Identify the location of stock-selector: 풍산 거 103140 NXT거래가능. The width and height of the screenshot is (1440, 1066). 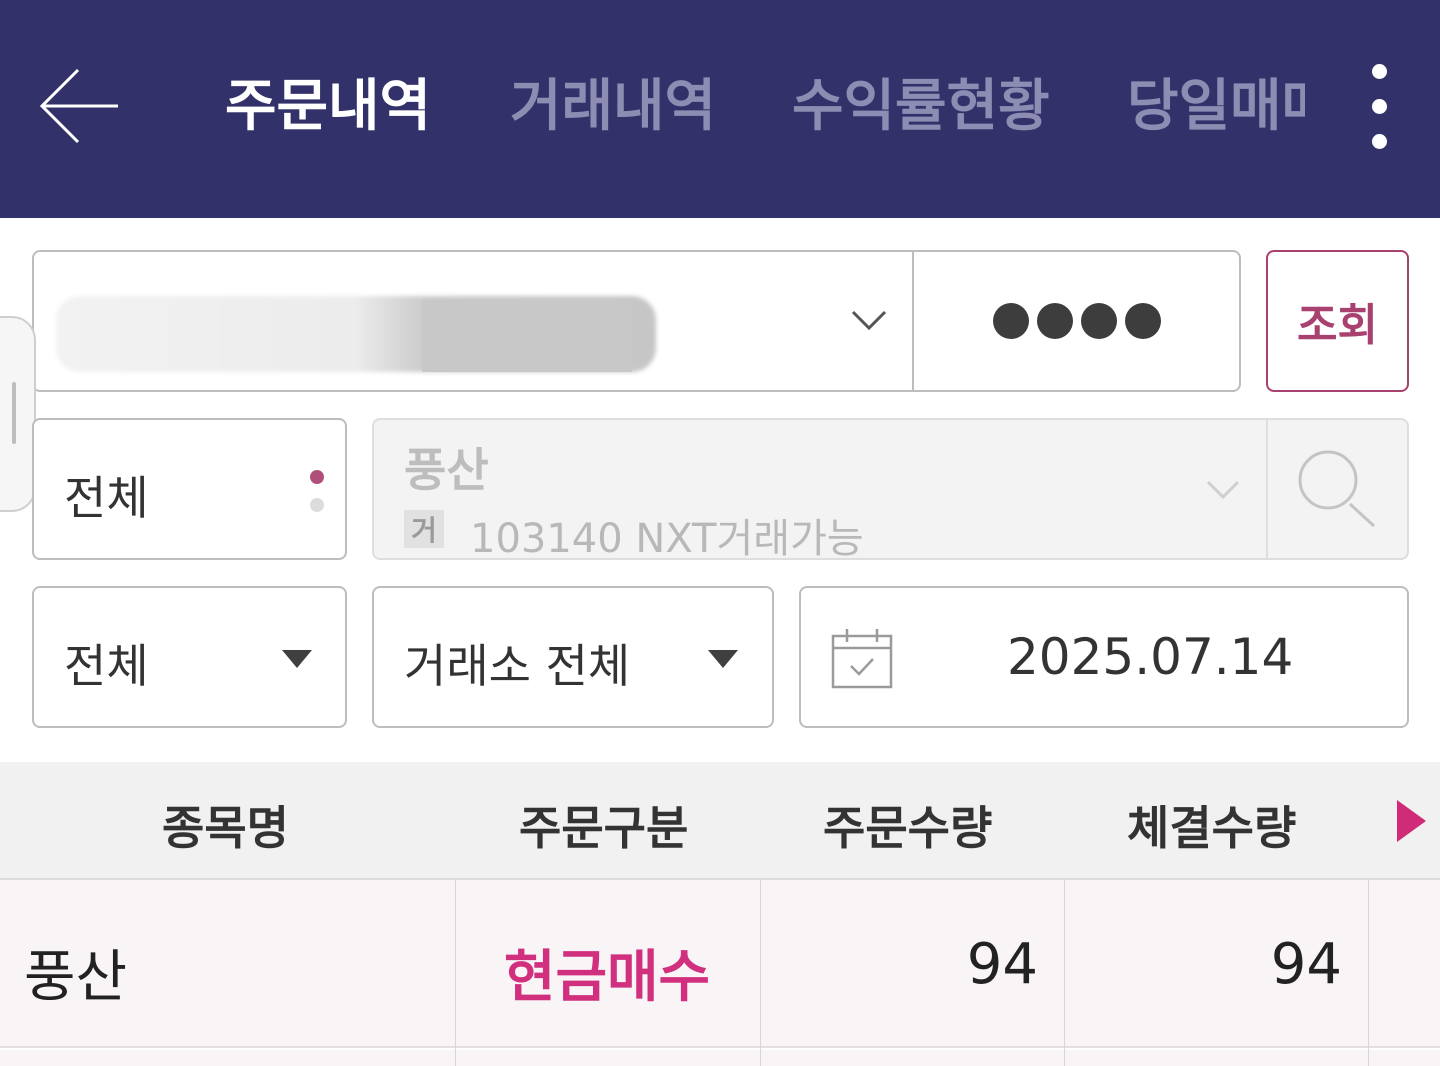
(890, 490).